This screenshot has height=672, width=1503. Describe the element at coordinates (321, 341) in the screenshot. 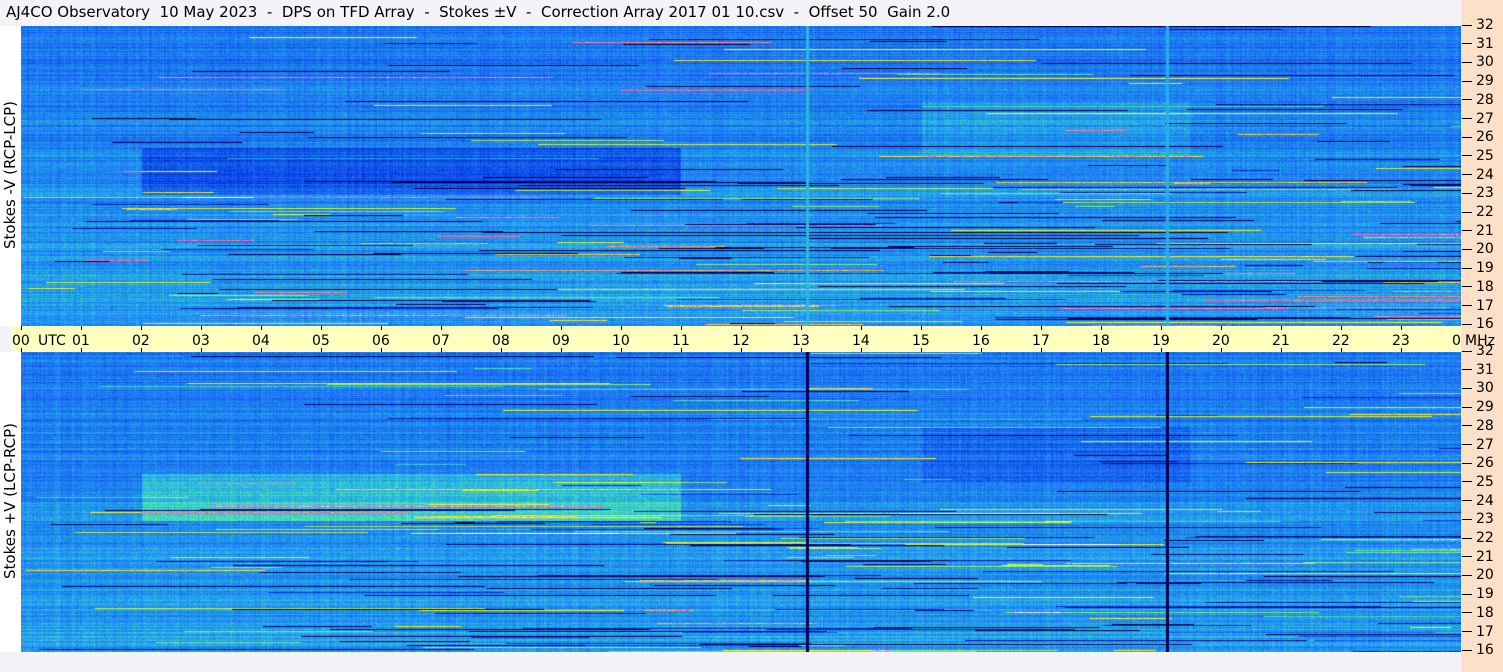

I see `x-tick-label: 05` at that location.